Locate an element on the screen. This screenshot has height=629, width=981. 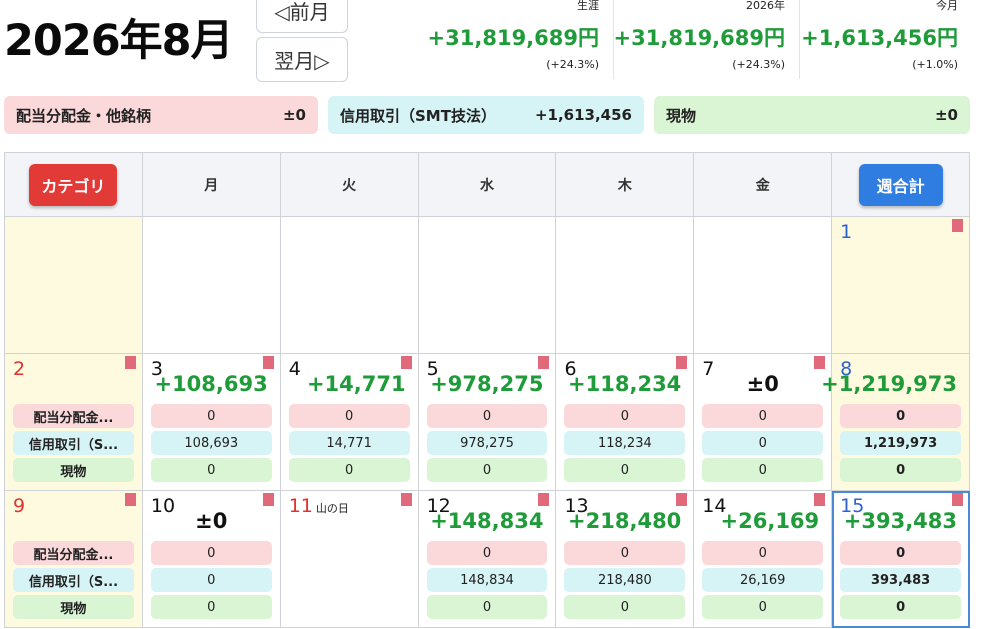
day-cell: 7 ±0 0 0 0 is located at coordinates (763, 422).